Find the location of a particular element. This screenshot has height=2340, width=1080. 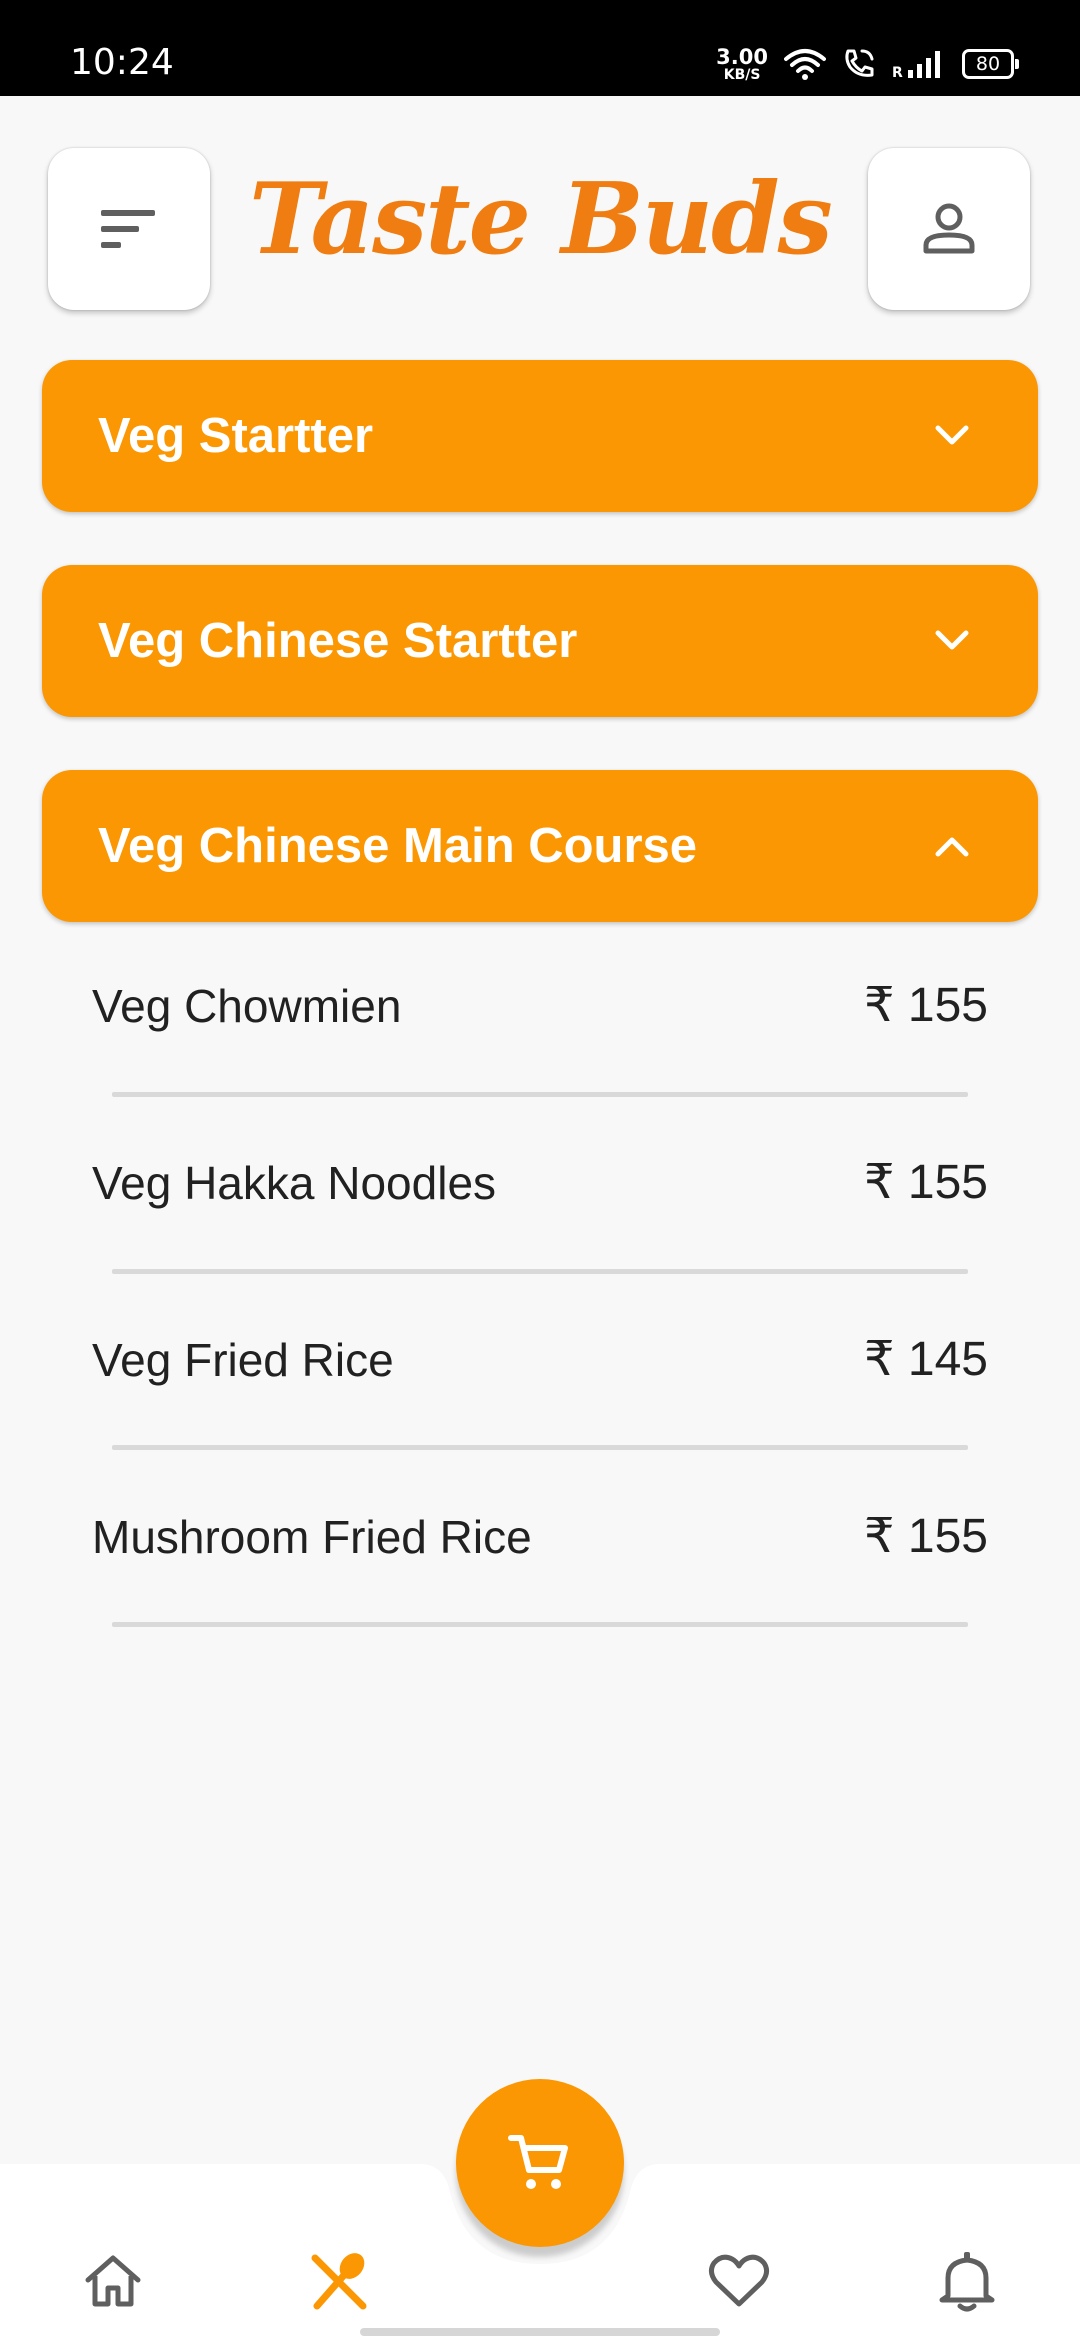

category-veg-chinese-starter: Veg Chinese Startter is located at coordinates (540, 641).